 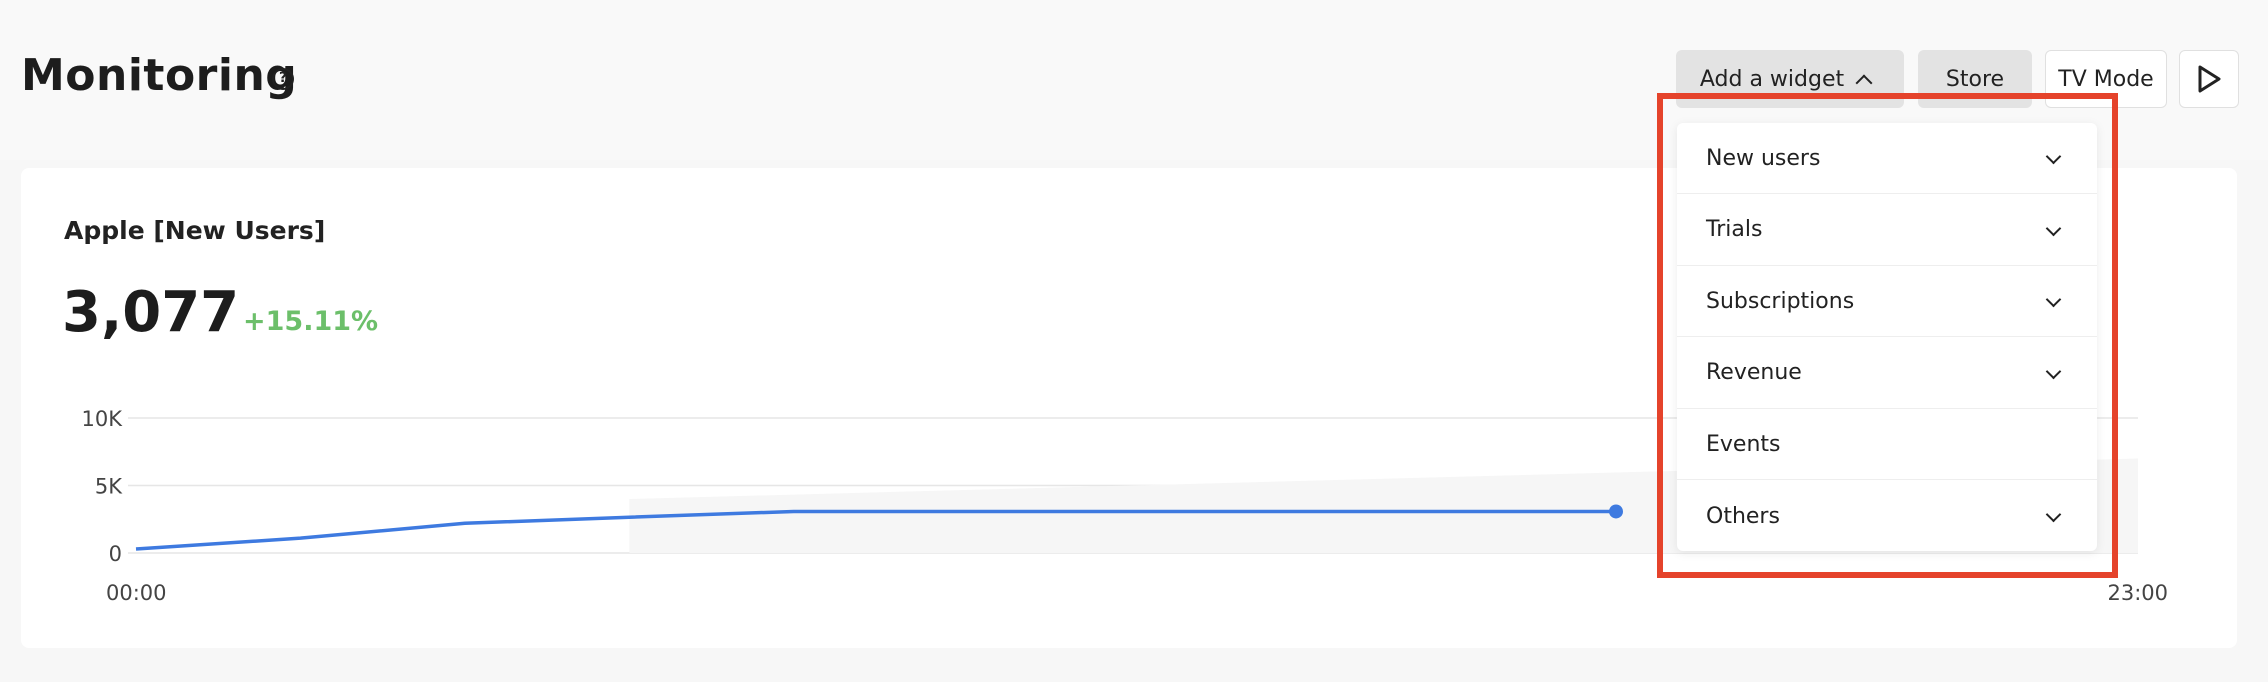 What do you see at coordinates (109, 487) in the screenshot?
I see `y-tick-label: 5K` at bounding box center [109, 487].